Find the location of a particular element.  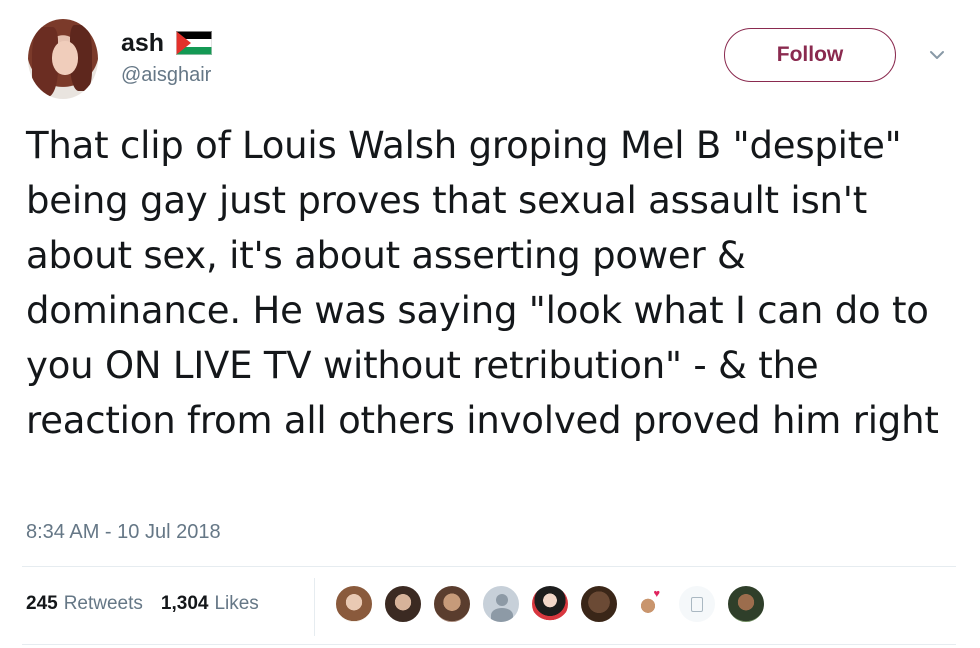

default-avatar-icon is located at coordinates (501, 604).